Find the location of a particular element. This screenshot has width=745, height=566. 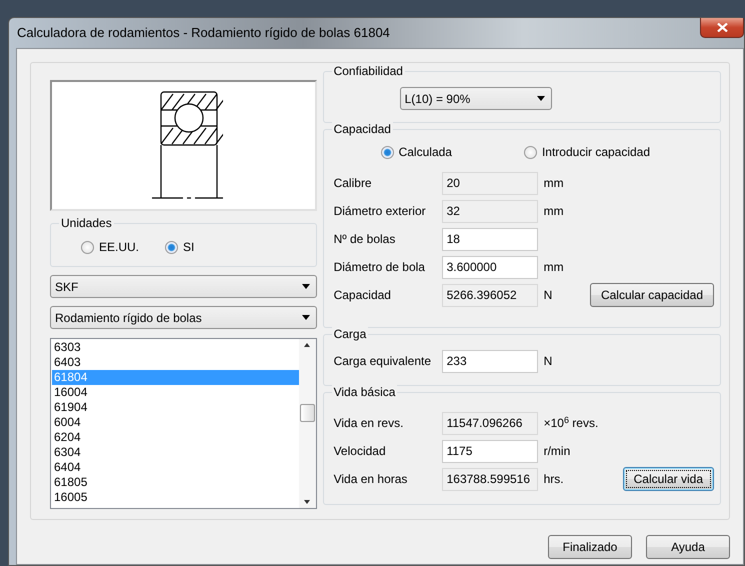

list-item: 6403 is located at coordinates (175, 362).